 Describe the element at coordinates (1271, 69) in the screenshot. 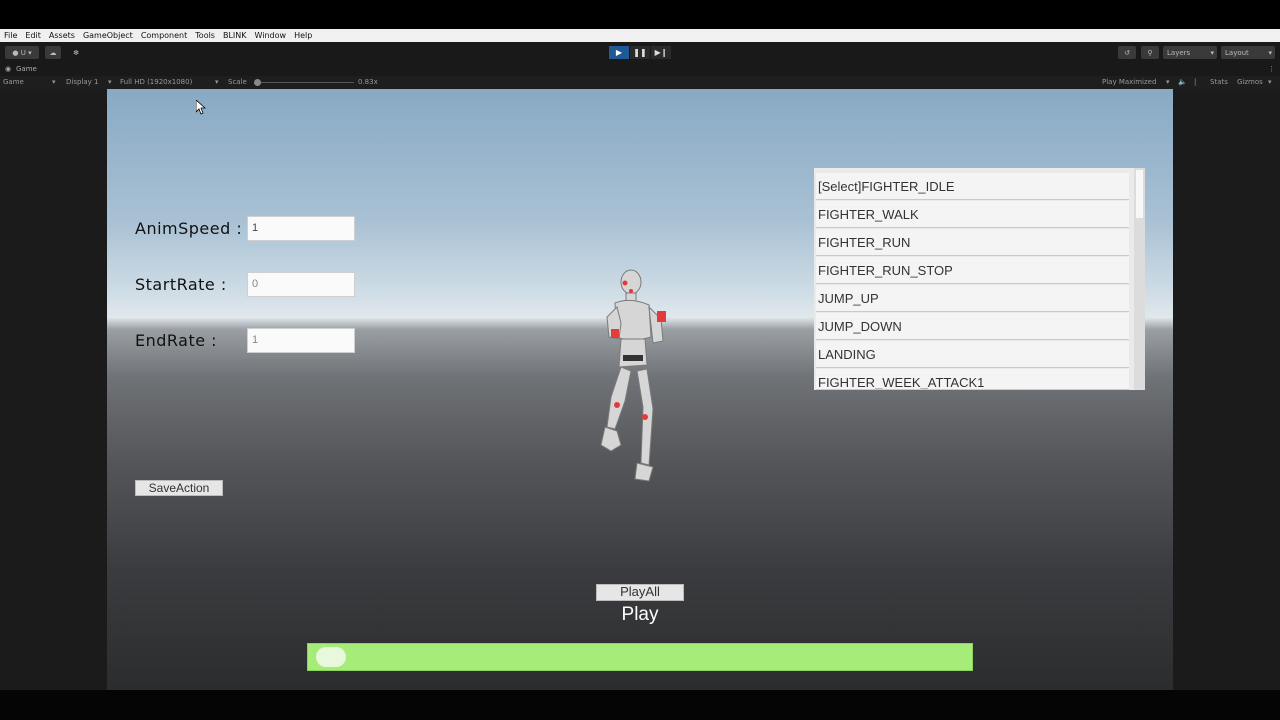

I see `more-options-icon: ⋮` at that location.